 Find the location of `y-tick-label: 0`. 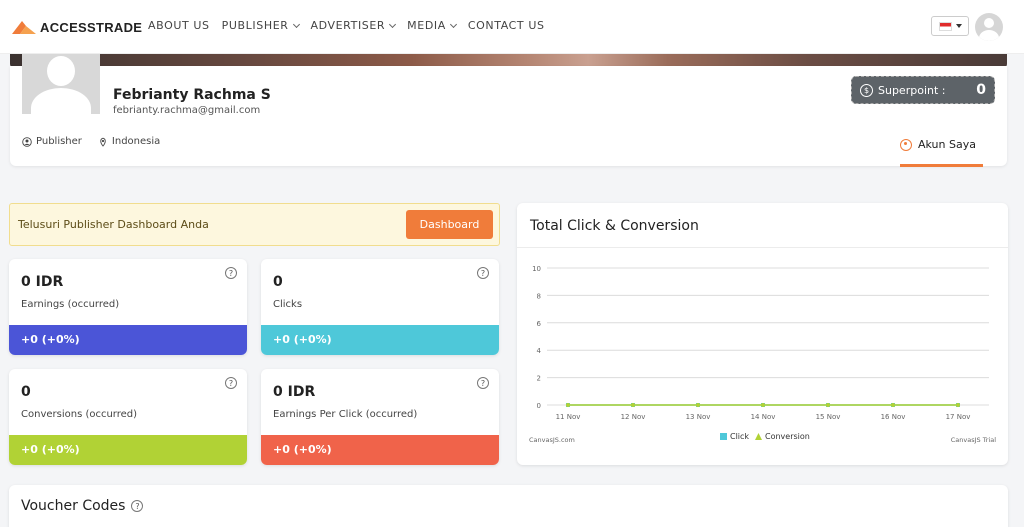

y-tick-label: 0 is located at coordinates (539, 406).